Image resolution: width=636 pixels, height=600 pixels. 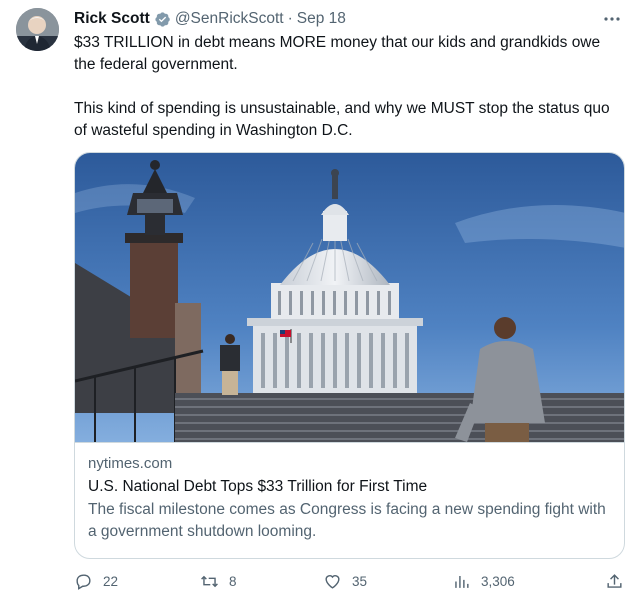 I want to click on views-button: 3,306, so click(x=483, y=581).